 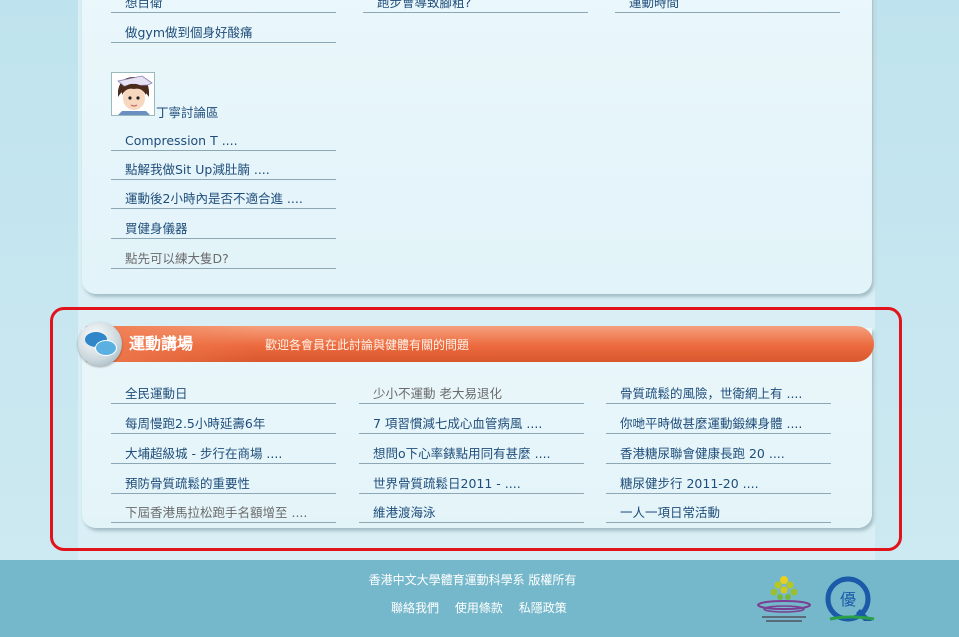 What do you see at coordinates (187, 113) in the screenshot?
I see `forum-name: 丁寧討論區` at bounding box center [187, 113].